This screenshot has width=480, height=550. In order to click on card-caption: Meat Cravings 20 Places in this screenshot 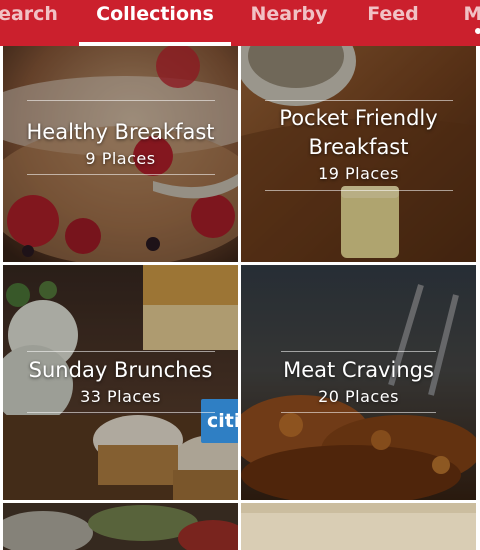, I will do `click(358, 382)`.